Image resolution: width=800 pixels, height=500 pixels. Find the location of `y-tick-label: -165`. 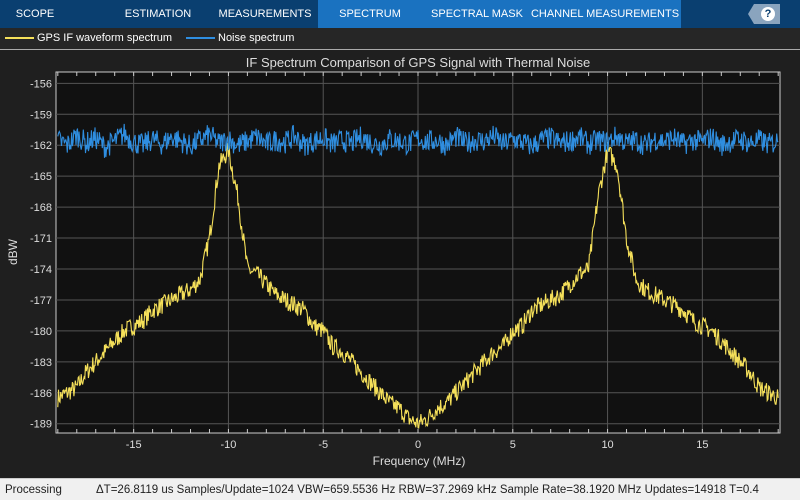

y-tick-label: -165 is located at coordinates (41, 177).